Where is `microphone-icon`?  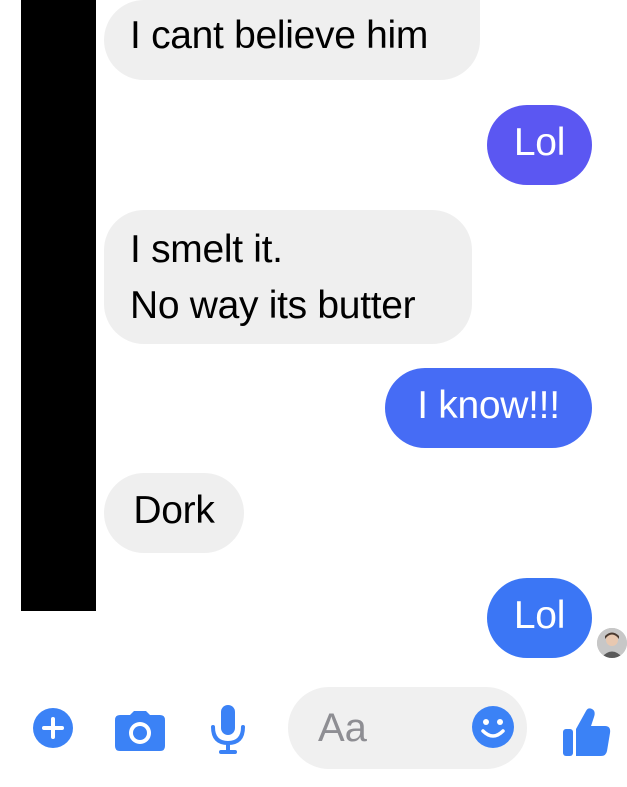
microphone-icon is located at coordinates (228, 732).